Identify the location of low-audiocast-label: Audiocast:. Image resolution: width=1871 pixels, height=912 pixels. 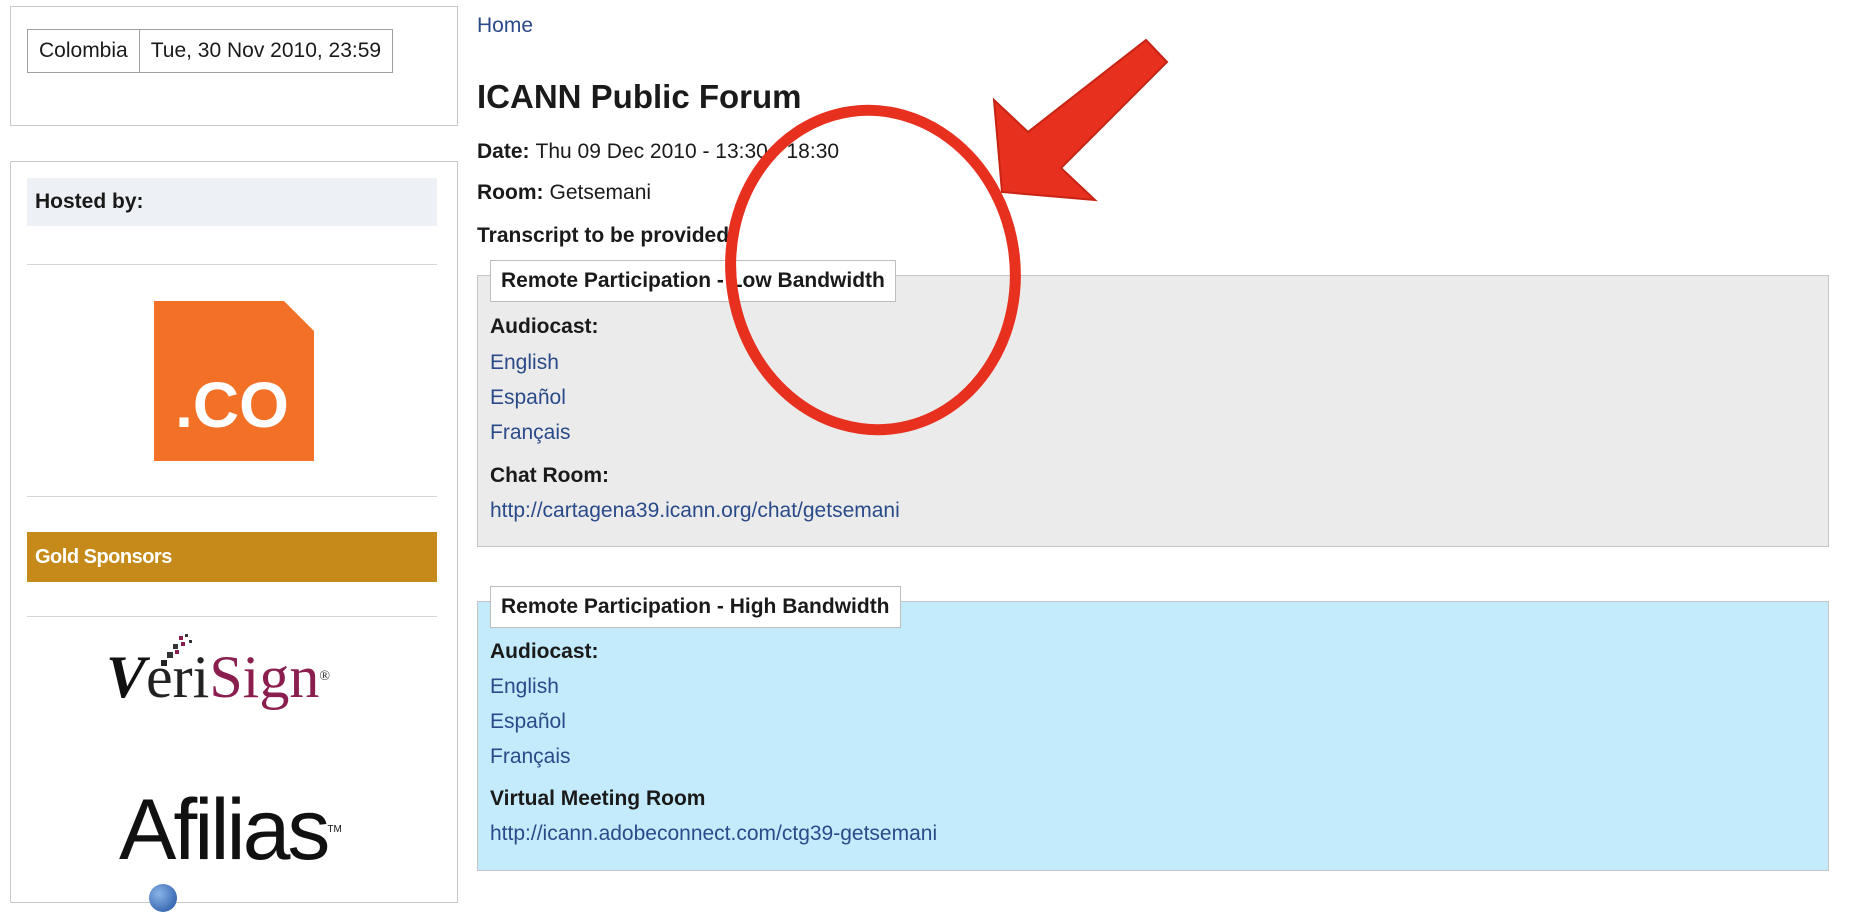
(544, 326).